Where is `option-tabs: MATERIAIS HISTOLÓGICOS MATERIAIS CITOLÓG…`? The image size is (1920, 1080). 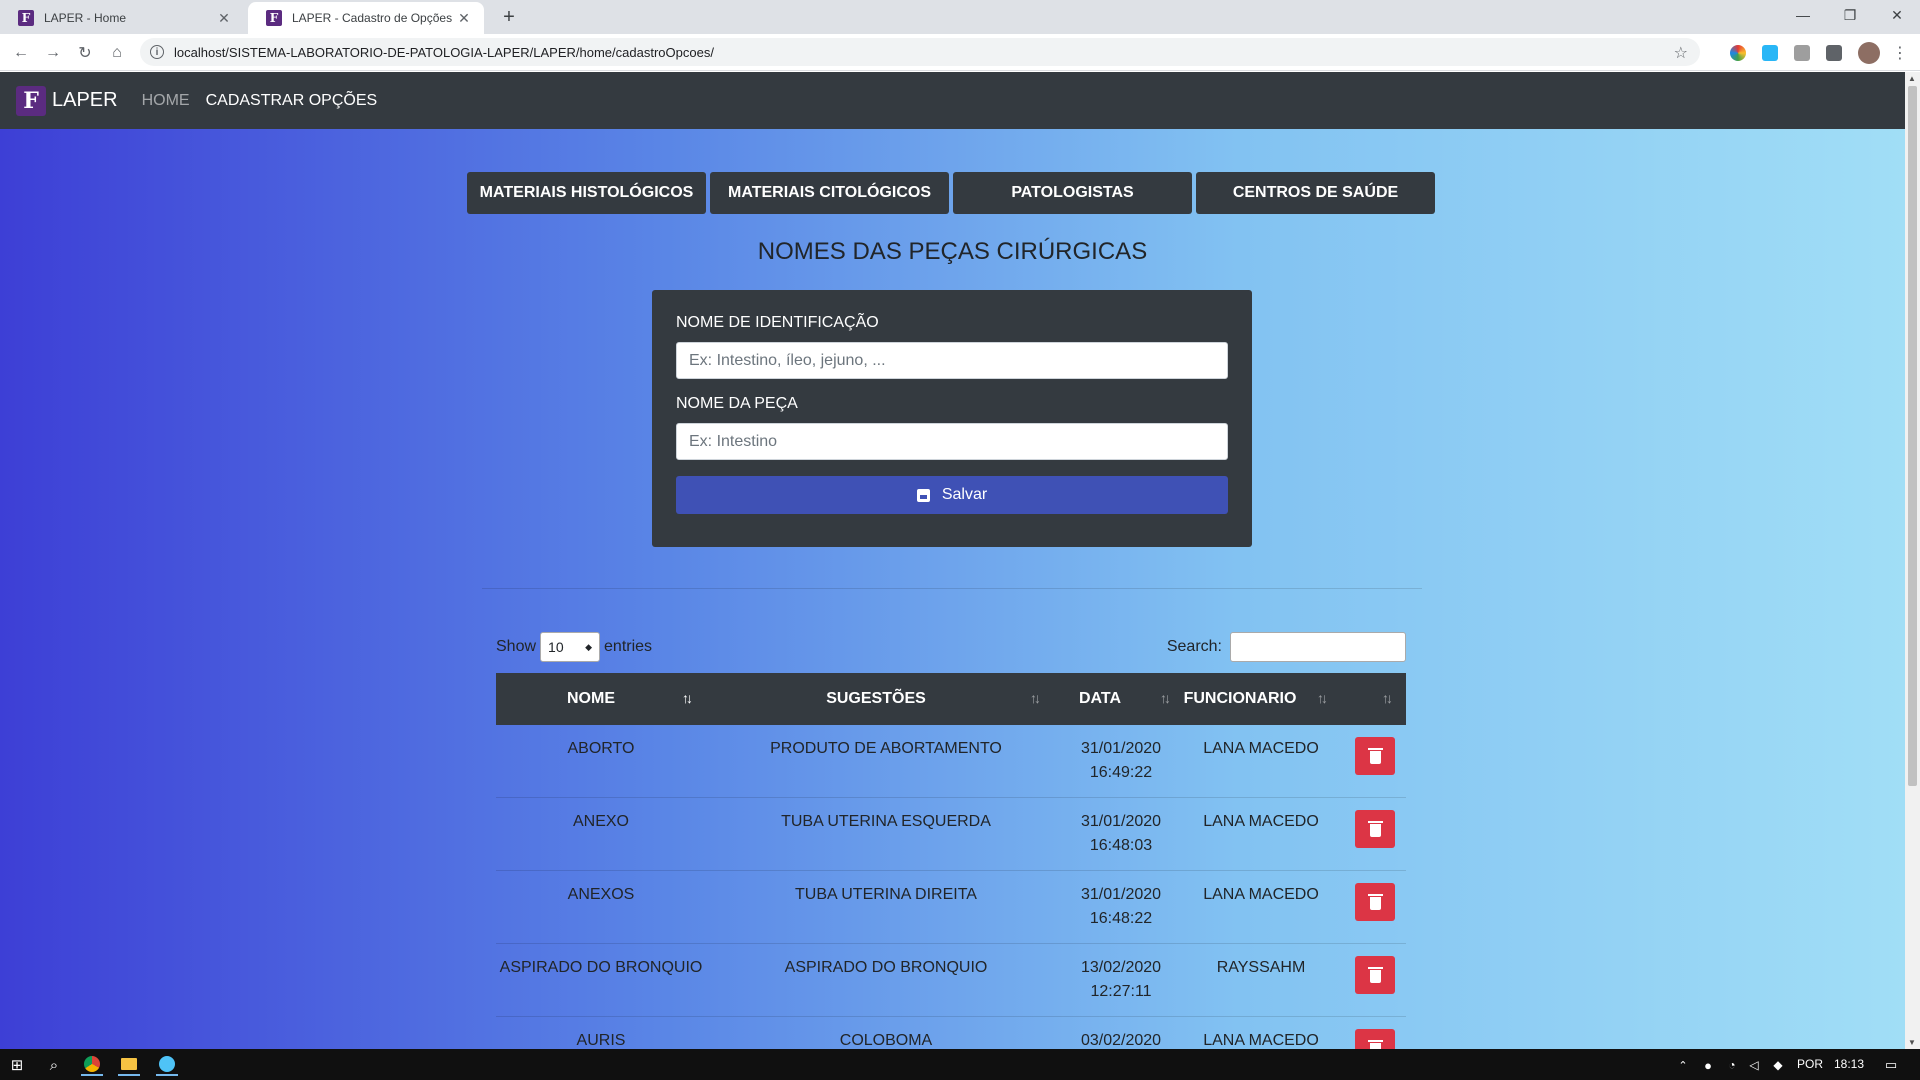 option-tabs: MATERIAIS HISTOLÓGICOS MATERIAIS CITOLÓG… is located at coordinates (951, 193).